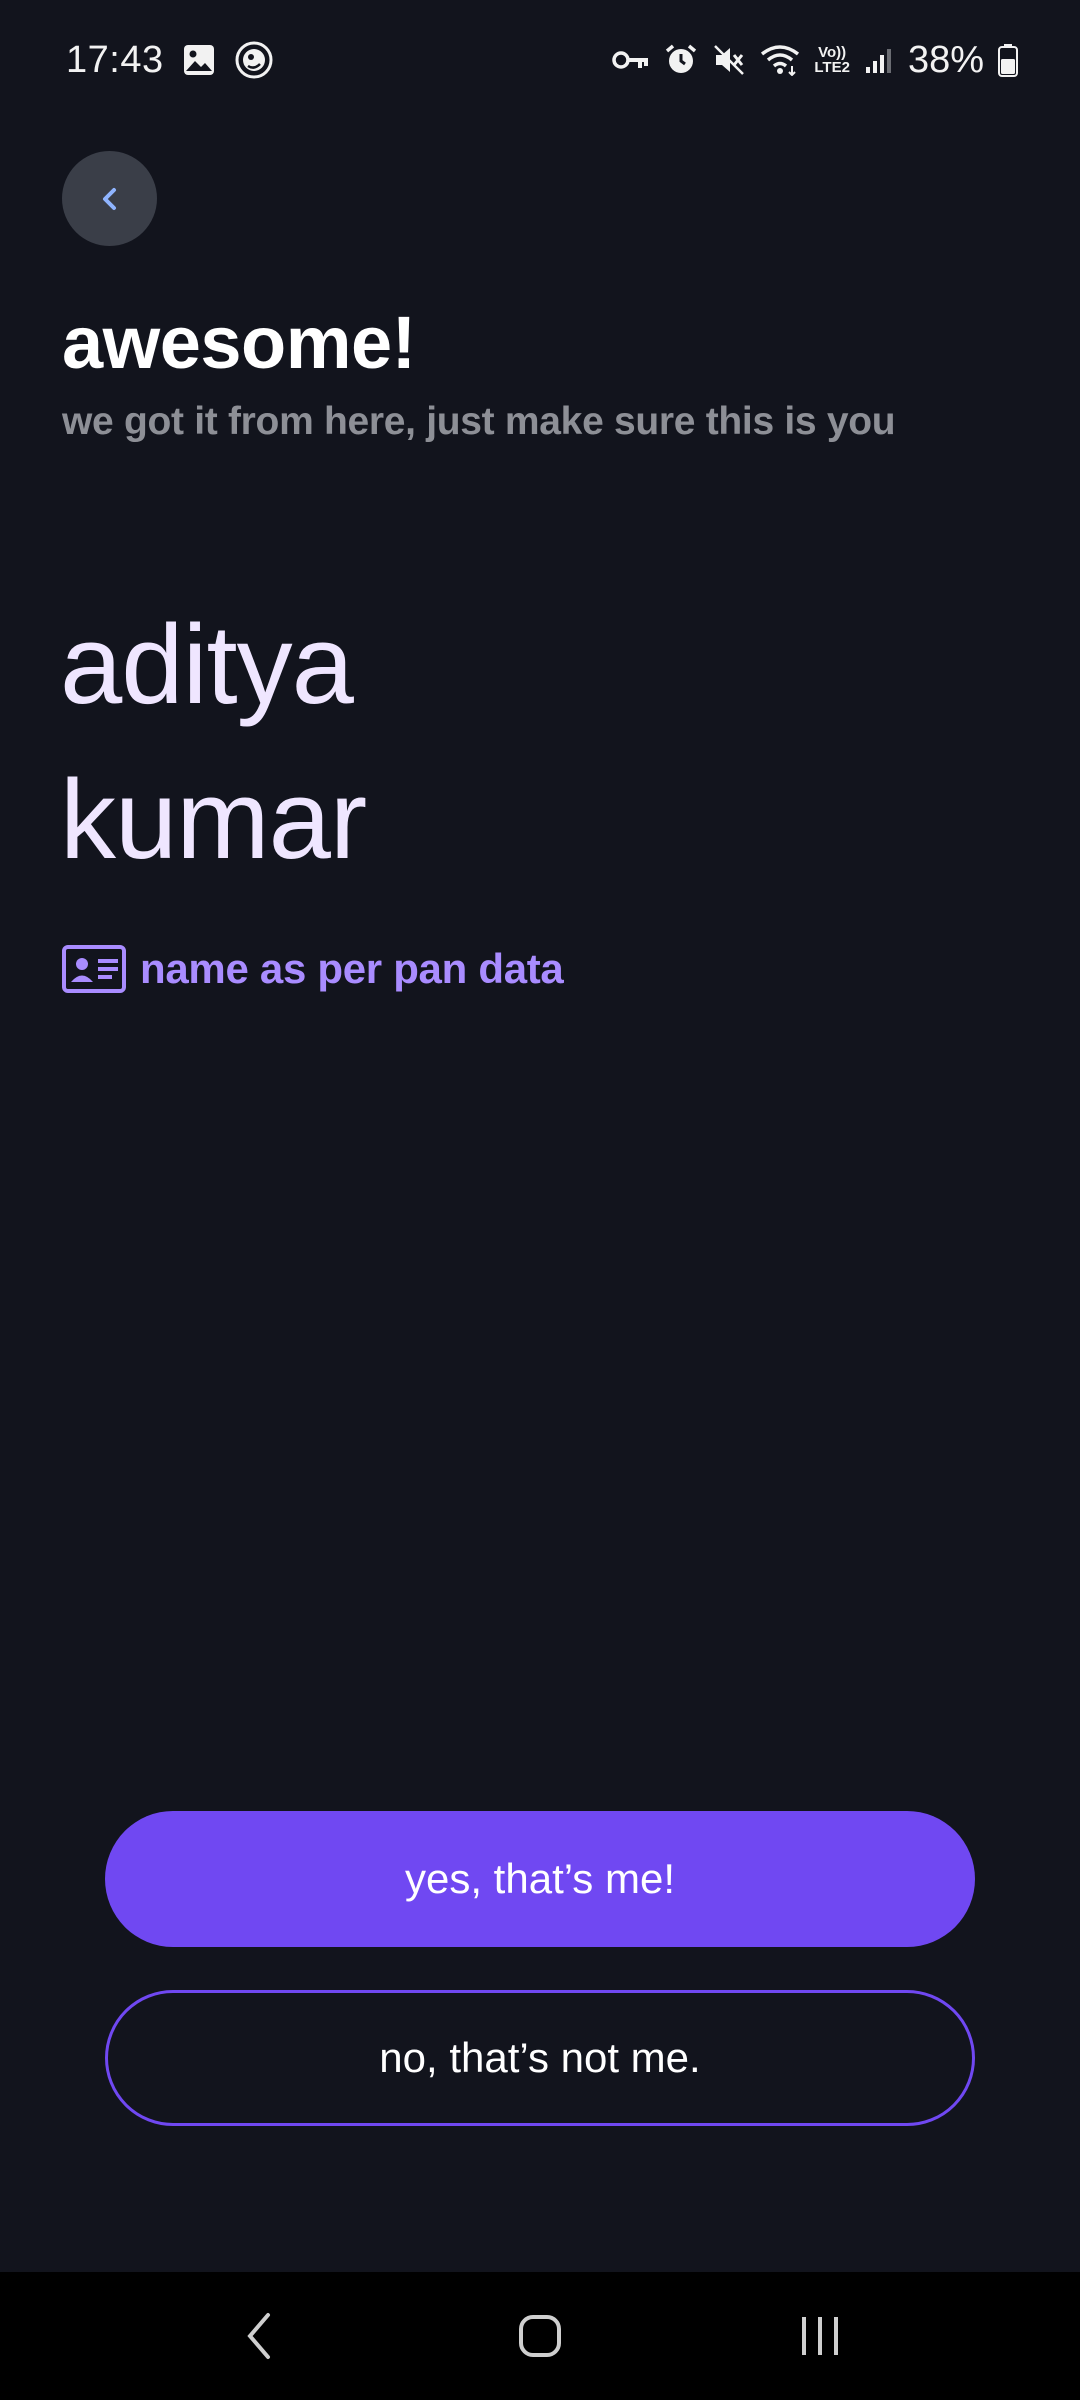 This screenshot has width=1080, height=2400. I want to click on wifi-icon, so click(780, 60).